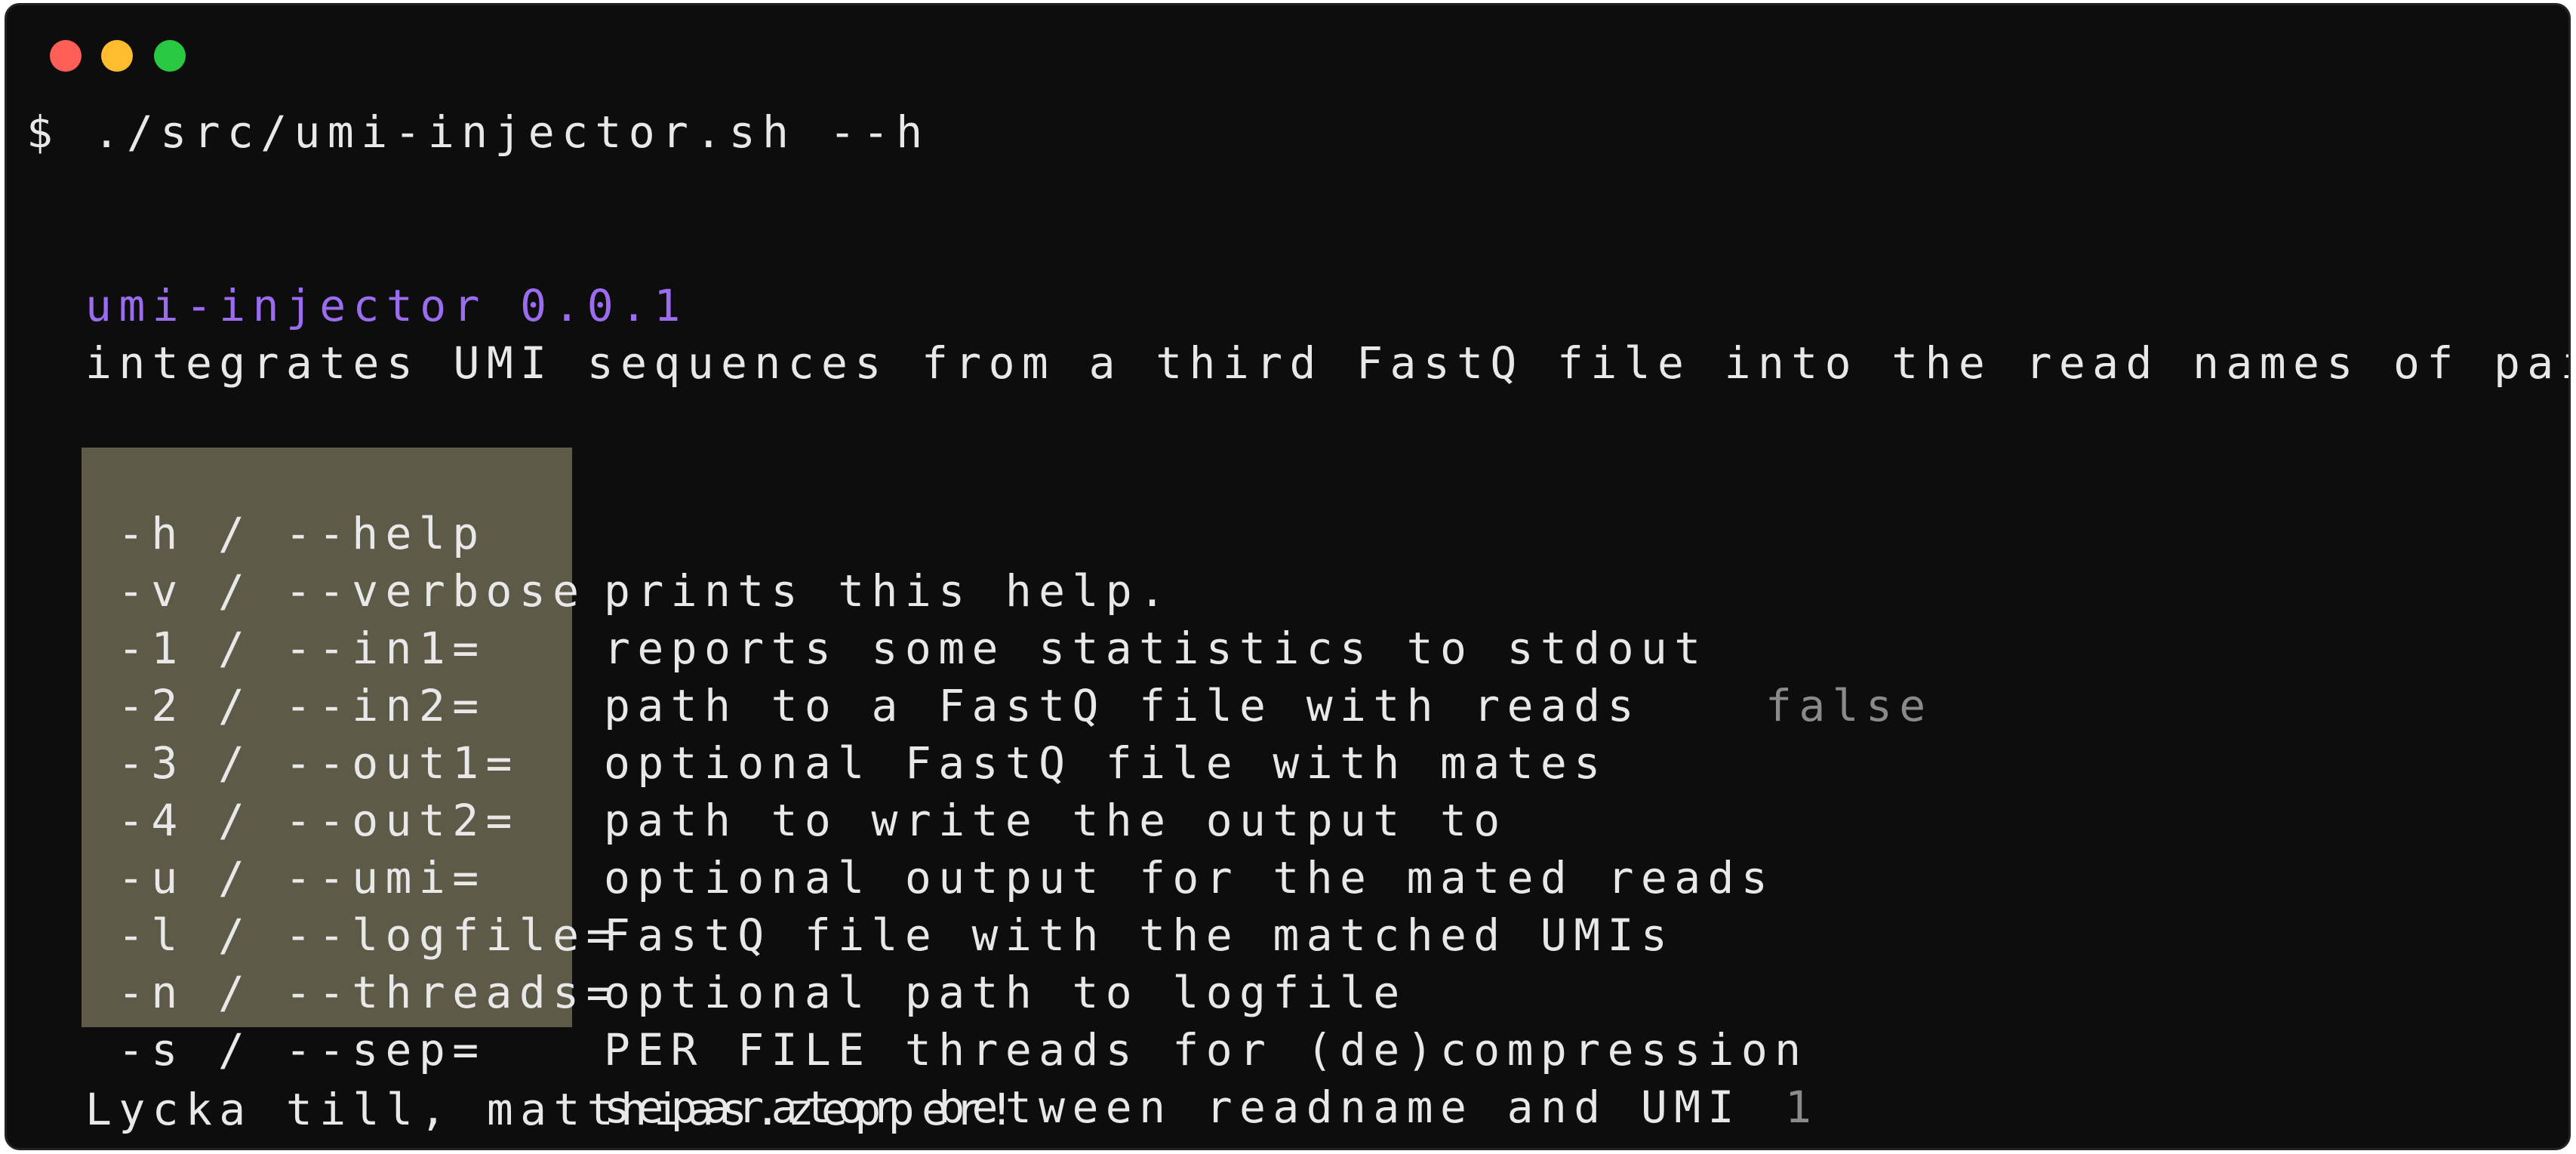 The height and width of the screenshot is (1154, 2576). Describe the element at coordinates (387, 305) in the screenshot. I see `program-title: umi-injector 0.0.1` at that location.